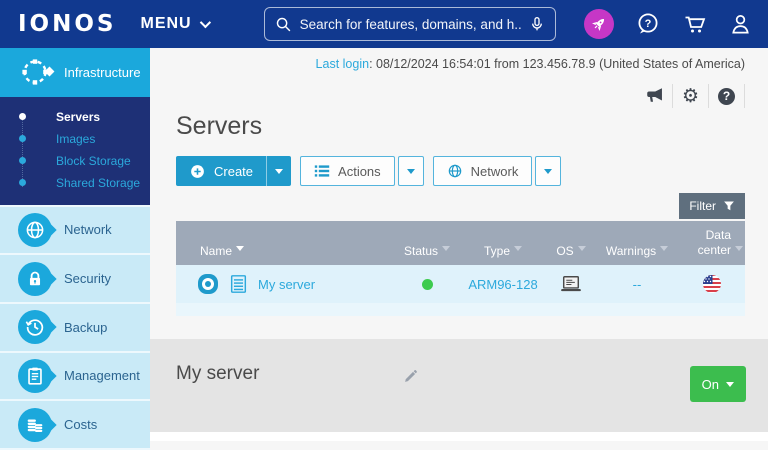 The width and height of the screenshot is (768, 450). What do you see at coordinates (460, 284) in the screenshot?
I see `table-row: My server ARM96-128 --` at bounding box center [460, 284].